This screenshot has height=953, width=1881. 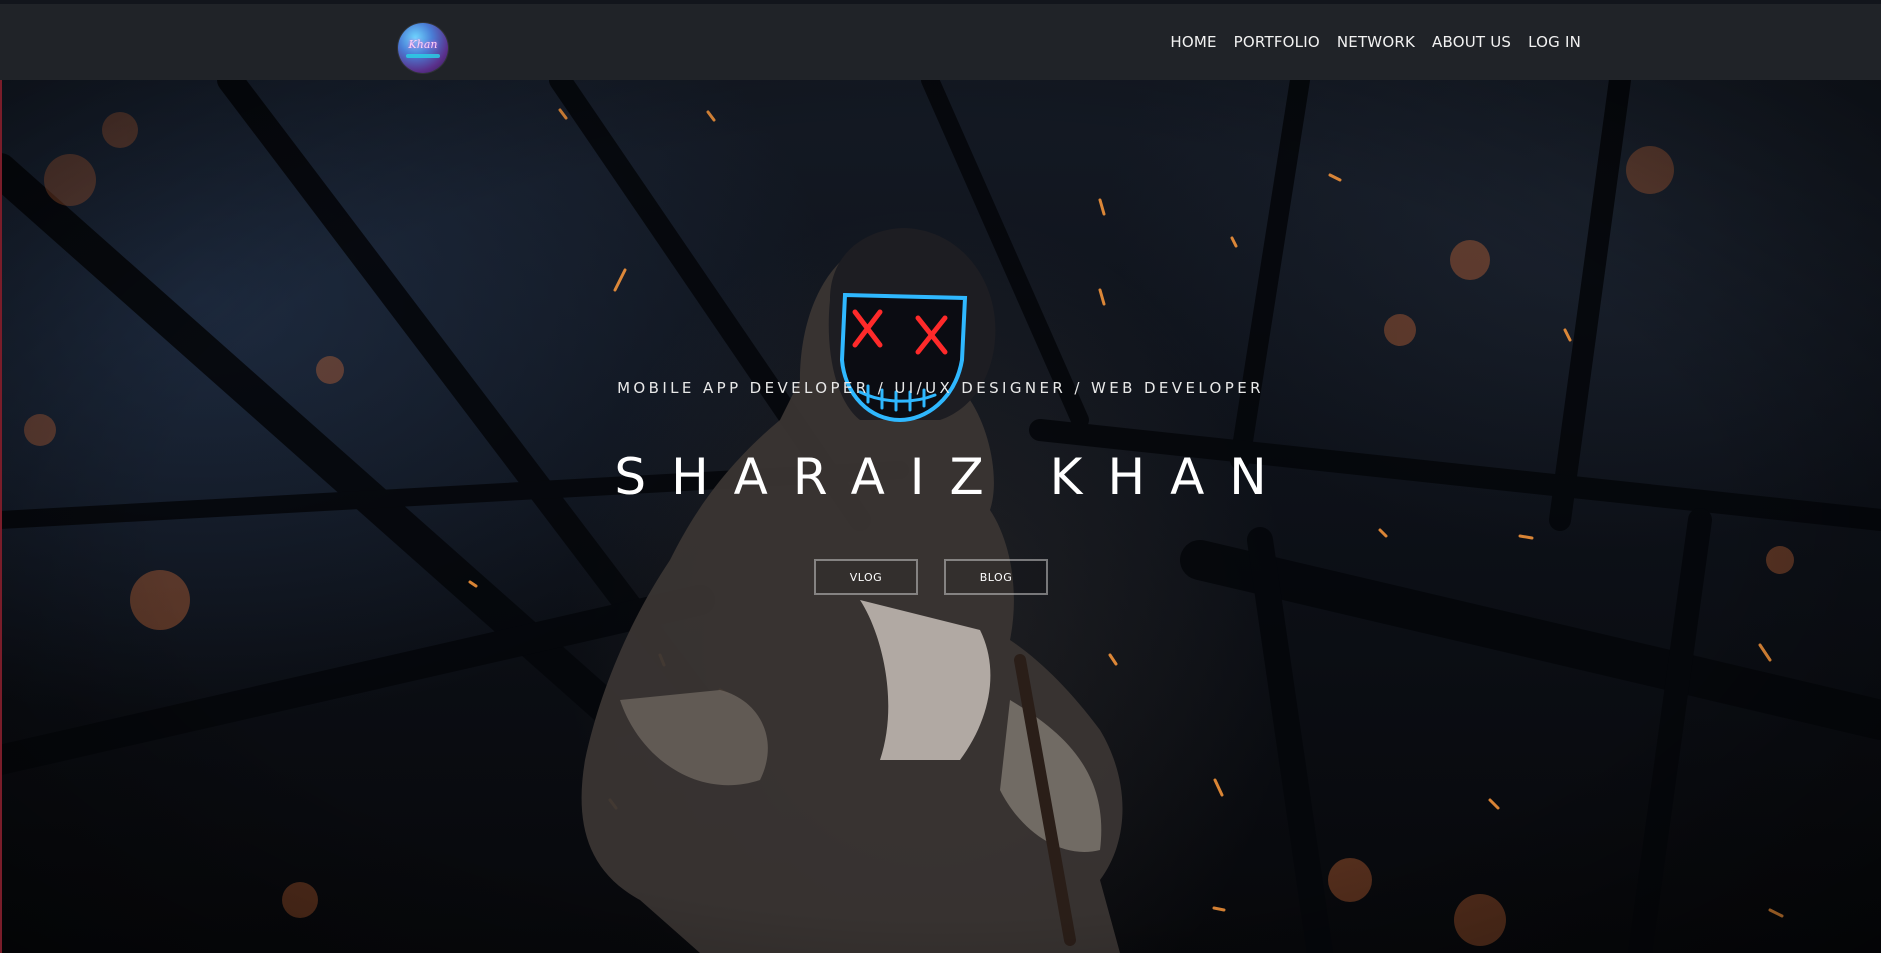 I want to click on blog-button: BLOG, so click(x=996, y=577).